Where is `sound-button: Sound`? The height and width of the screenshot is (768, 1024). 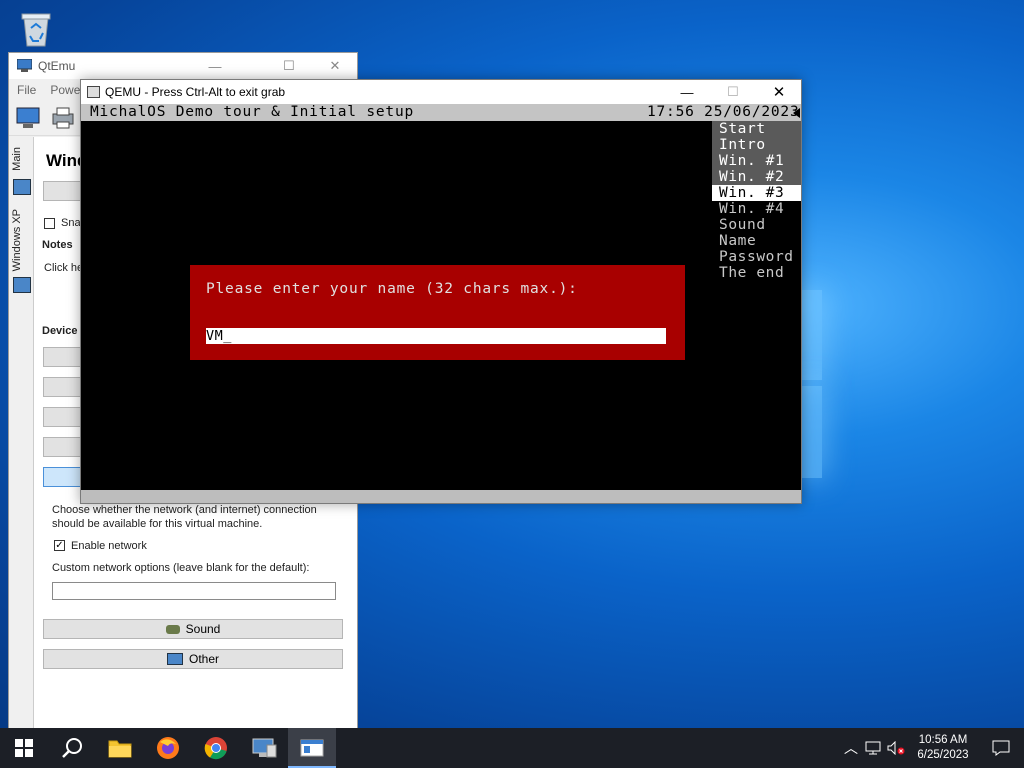
sound-button: Sound is located at coordinates (193, 629).